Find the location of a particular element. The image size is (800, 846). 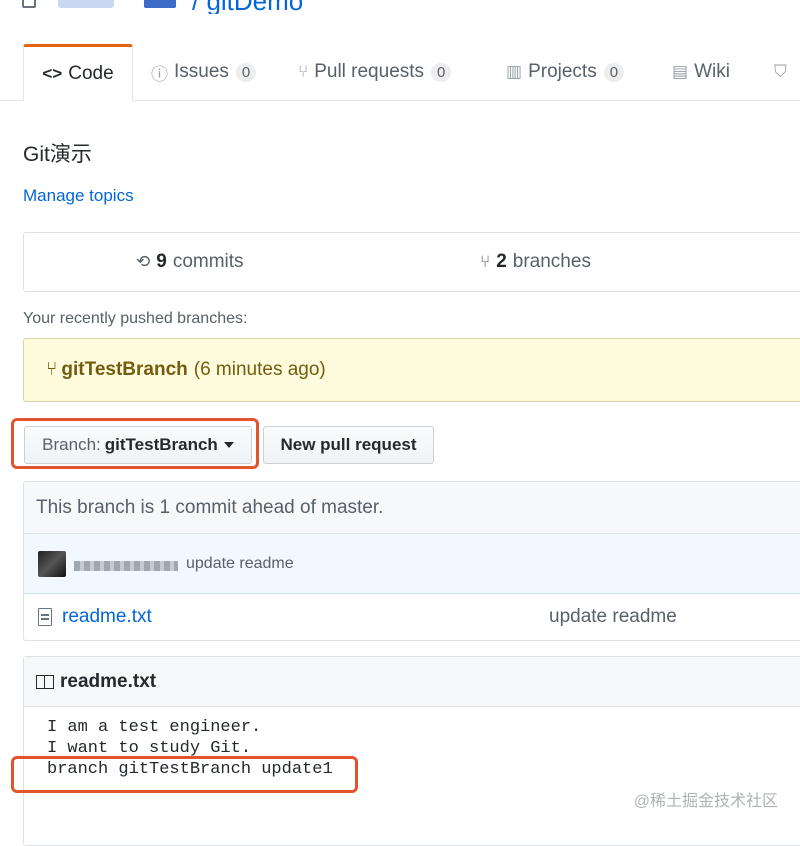

manage-topics-link: Manage topics is located at coordinates (78, 196).